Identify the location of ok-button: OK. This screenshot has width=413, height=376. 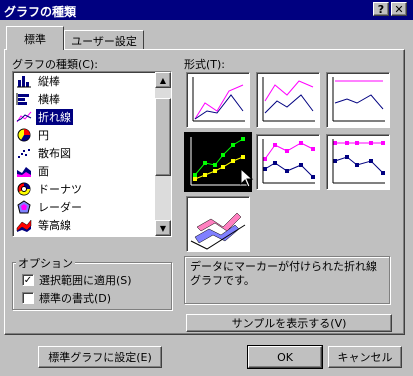
(285, 357).